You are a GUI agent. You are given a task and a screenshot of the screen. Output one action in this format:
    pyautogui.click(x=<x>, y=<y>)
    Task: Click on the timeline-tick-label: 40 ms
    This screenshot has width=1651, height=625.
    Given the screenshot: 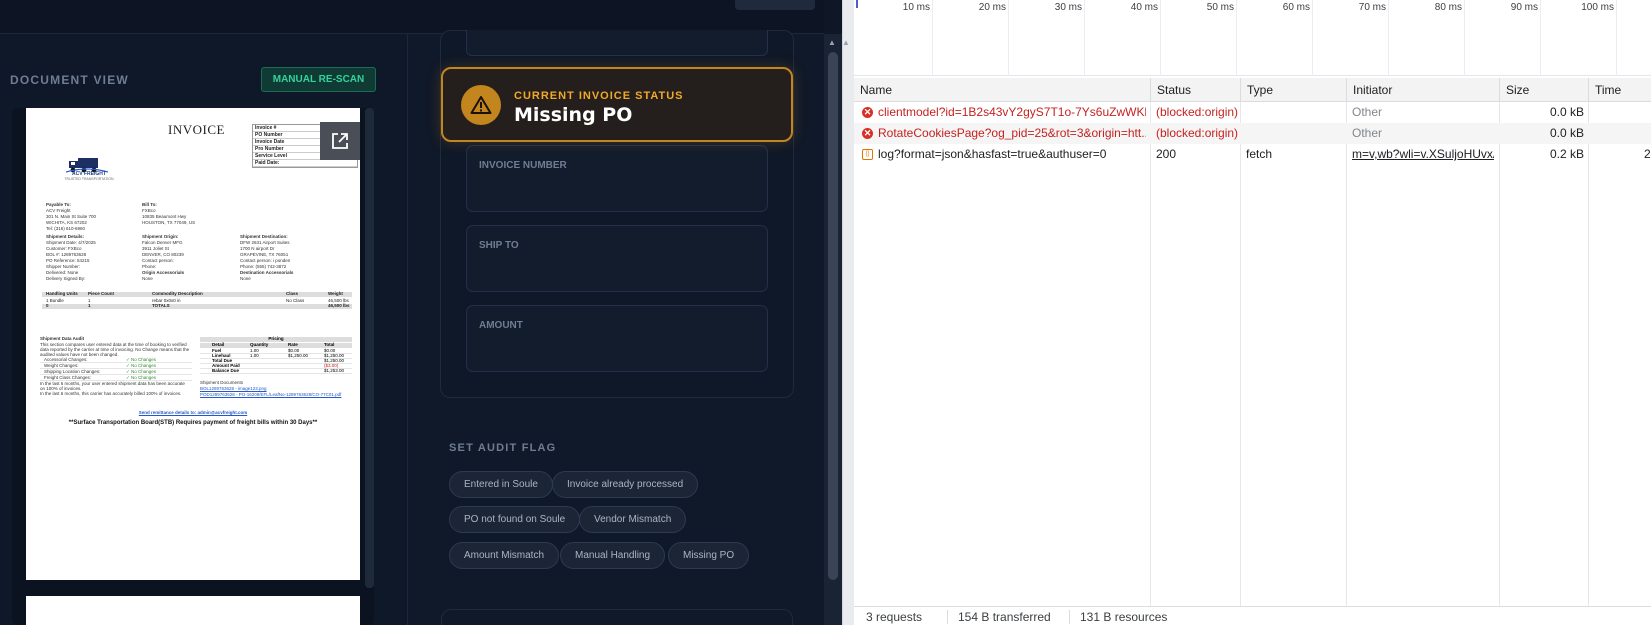 What is the action you would take?
    pyautogui.click(x=1144, y=7)
    